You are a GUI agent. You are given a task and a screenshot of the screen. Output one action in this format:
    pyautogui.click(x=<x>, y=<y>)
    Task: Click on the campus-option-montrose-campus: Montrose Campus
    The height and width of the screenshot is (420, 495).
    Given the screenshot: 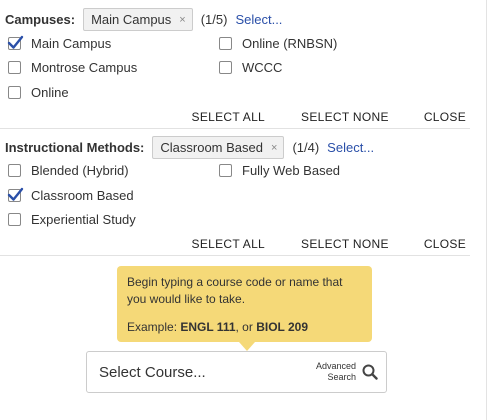 What is the action you would take?
    pyautogui.click(x=72, y=67)
    